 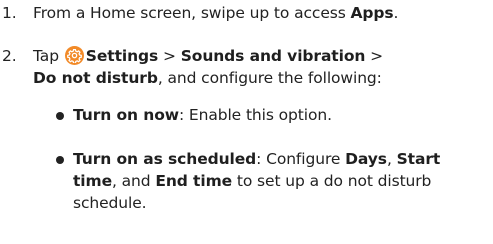 I want to click on gear-icon, so click(x=74, y=55).